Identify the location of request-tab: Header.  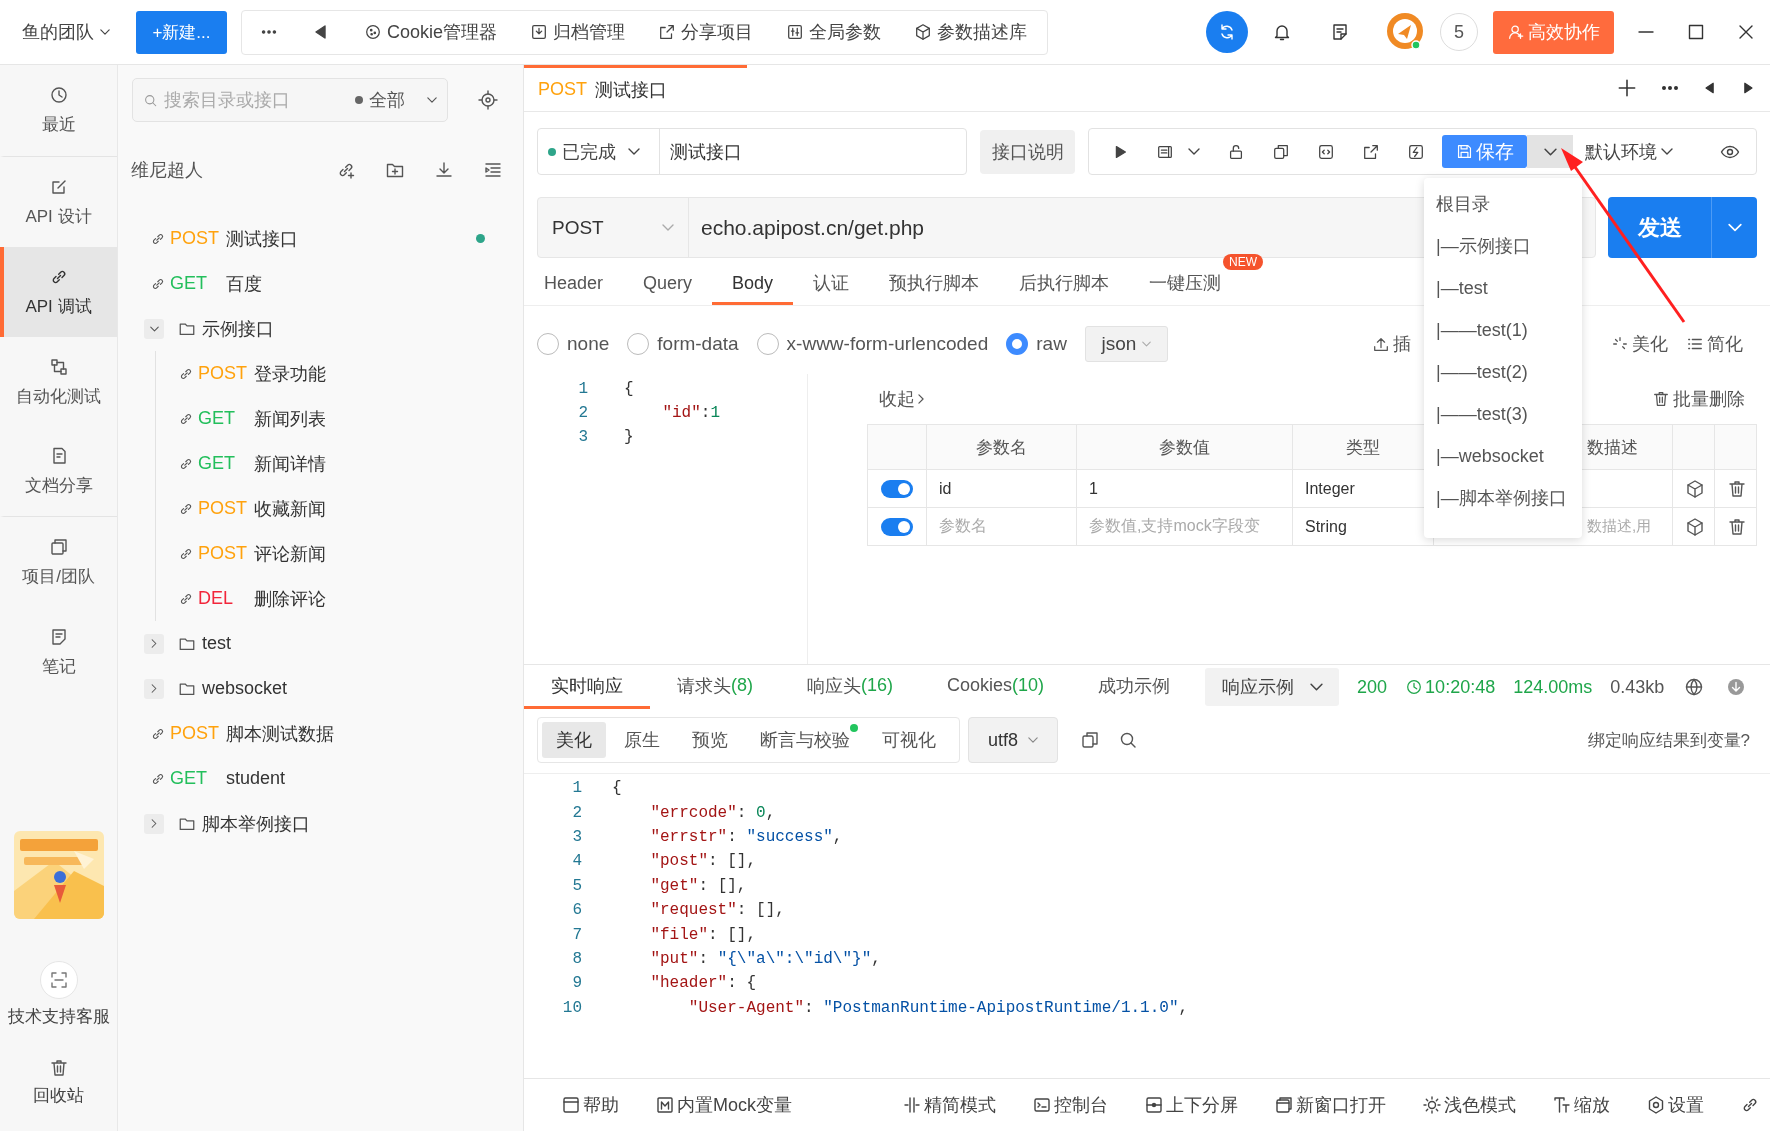
(574, 284).